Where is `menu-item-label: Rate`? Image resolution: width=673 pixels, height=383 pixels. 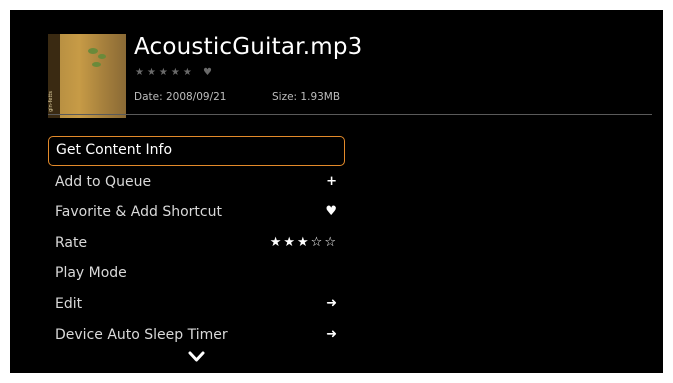 menu-item-label: Rate is located at coordinates (71, 242).